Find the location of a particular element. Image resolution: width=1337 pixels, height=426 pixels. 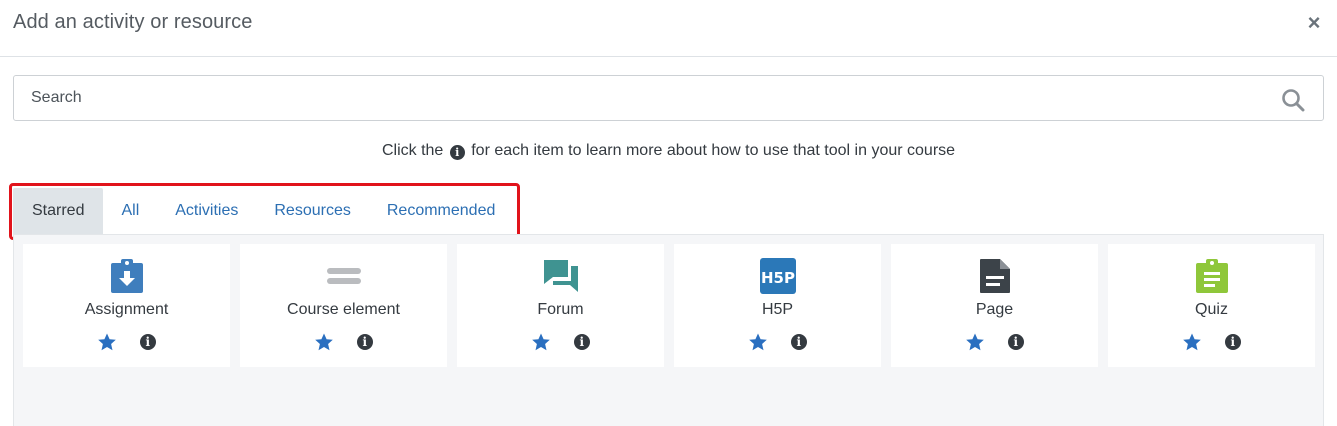

tab-activities: Activities is located at coordinates (206, 211).